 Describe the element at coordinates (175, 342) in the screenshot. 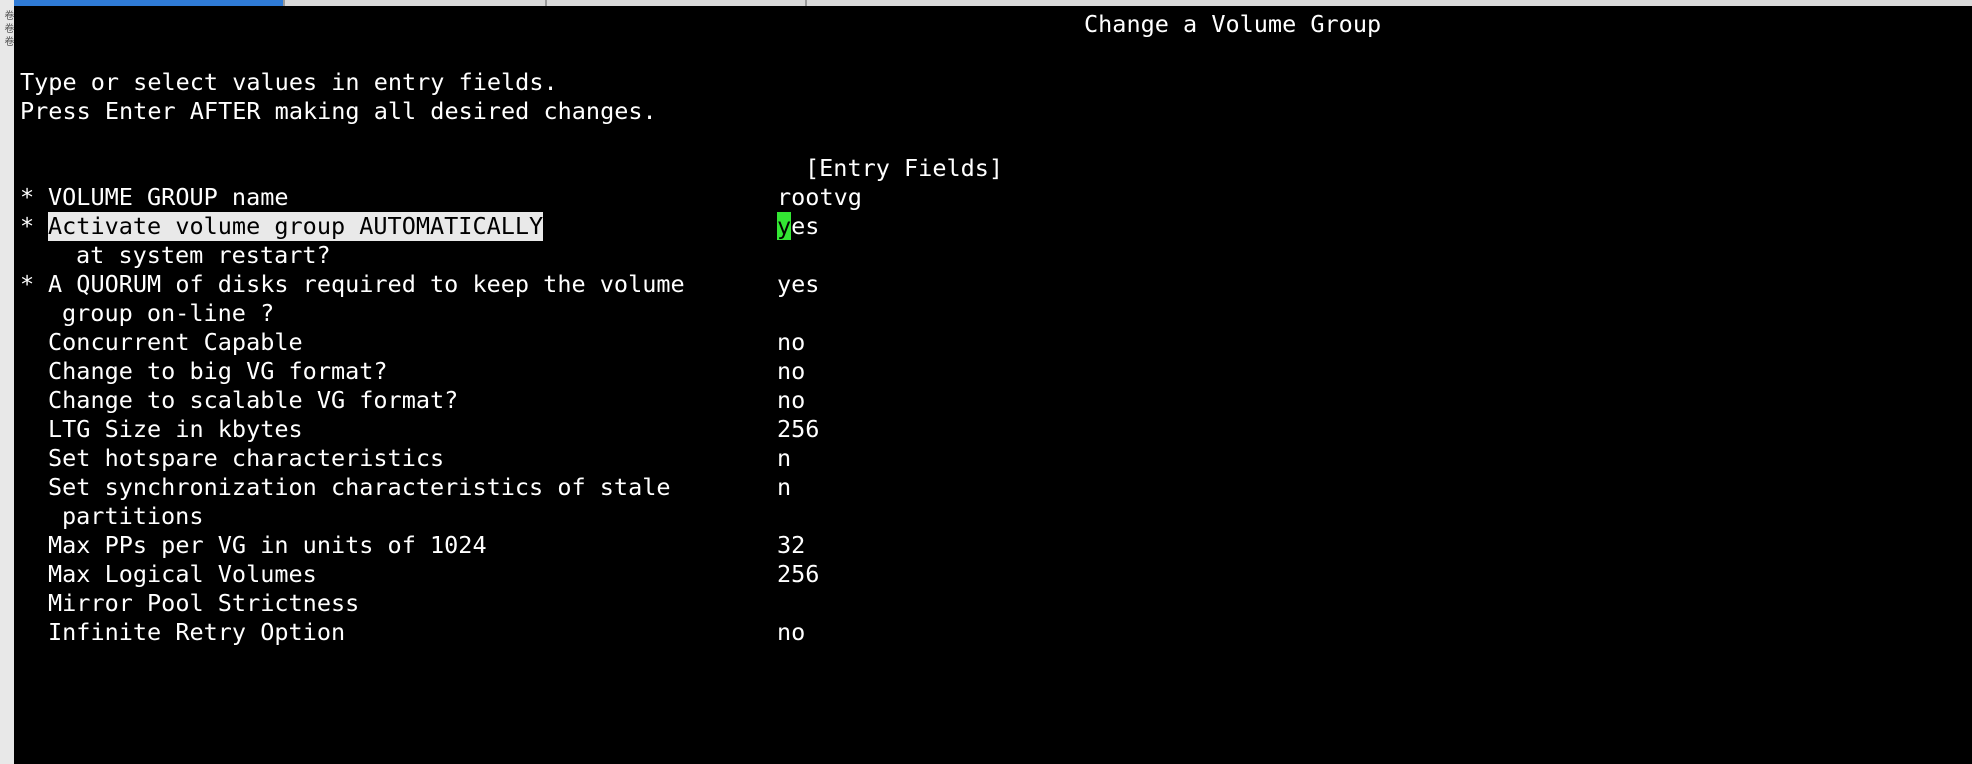

I see `field-label: Concurrent Capable` at that location.